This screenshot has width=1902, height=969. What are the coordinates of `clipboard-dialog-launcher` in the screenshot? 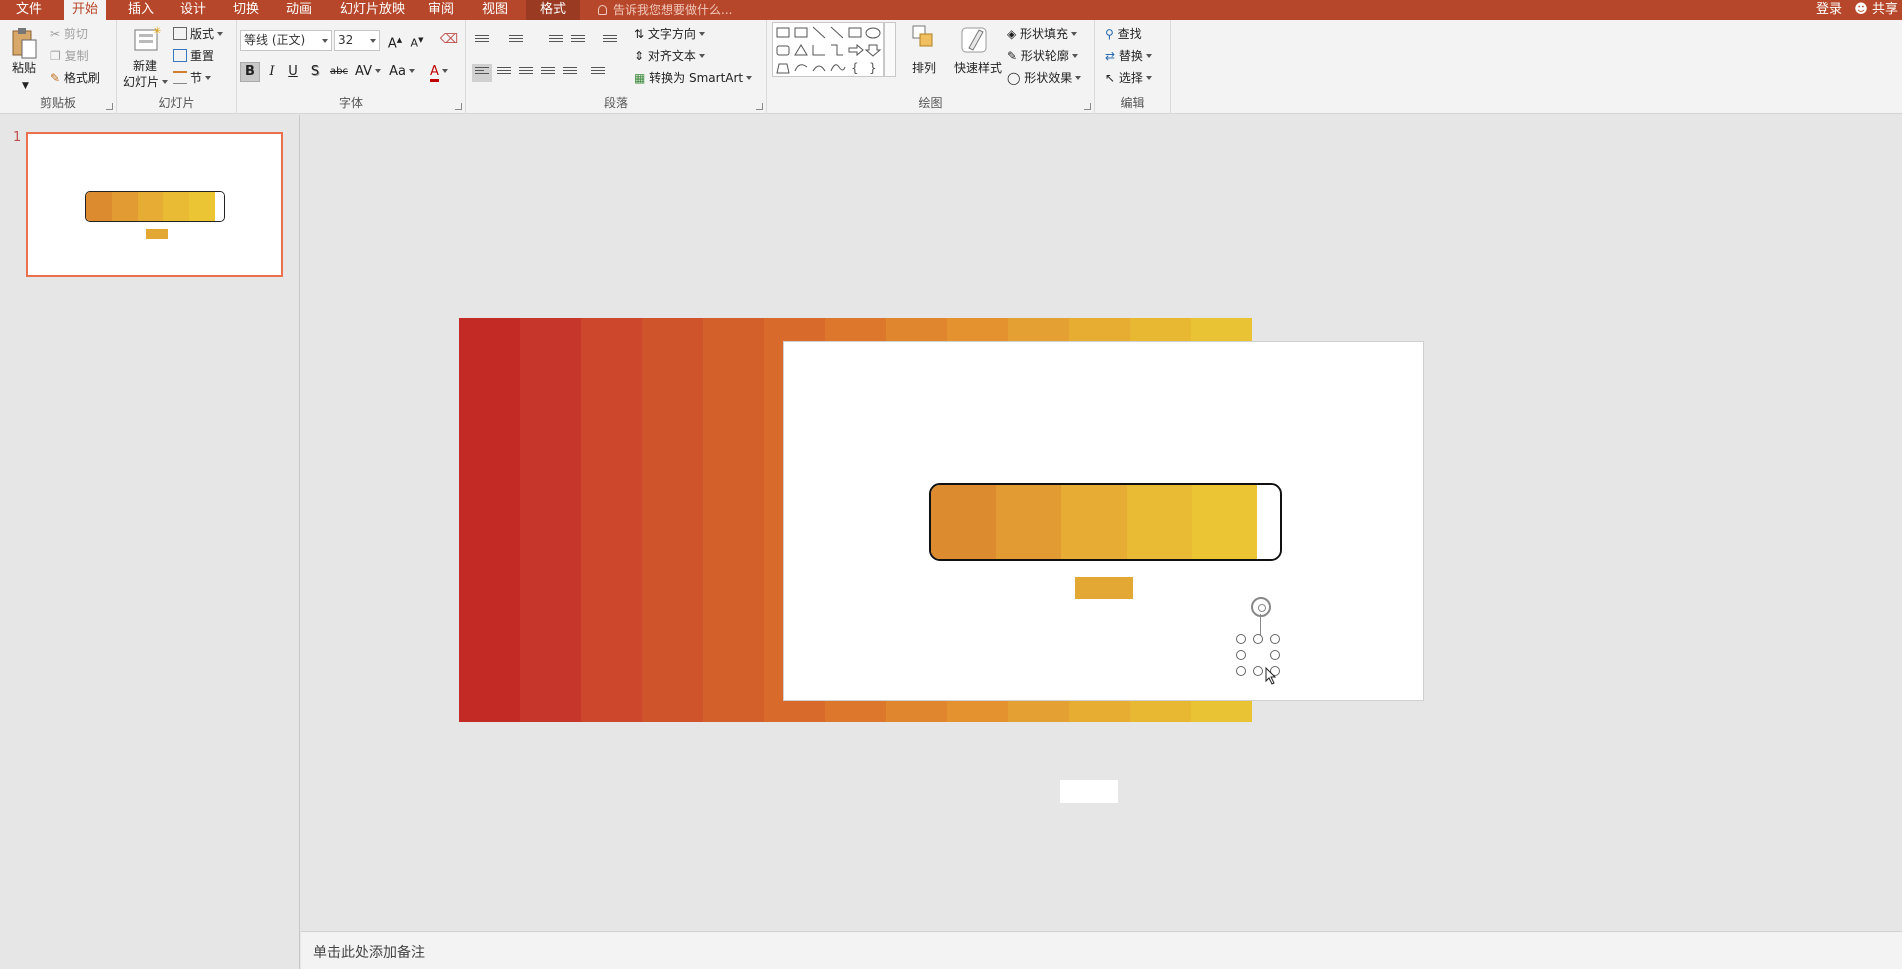 It's located at (109, 106).